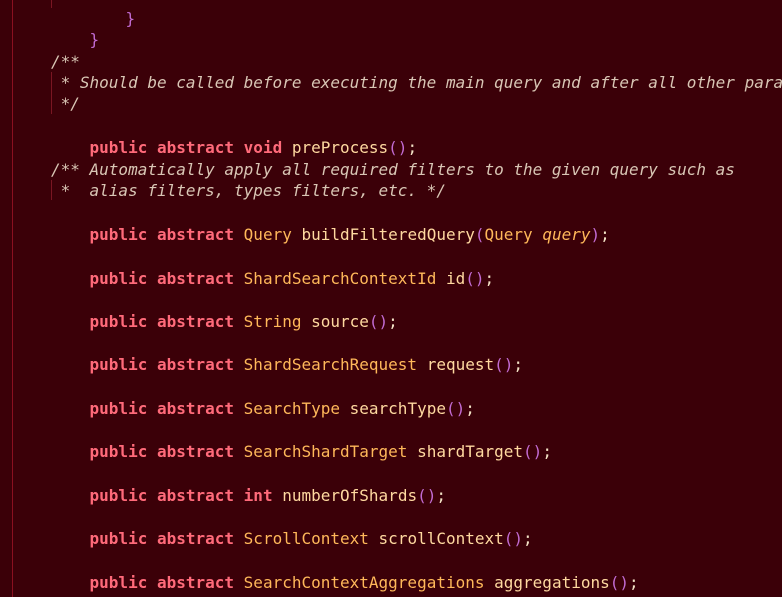 The image size is (782, 597). I want to click on code-line-source: public abstract String source();, so click(243, 321).